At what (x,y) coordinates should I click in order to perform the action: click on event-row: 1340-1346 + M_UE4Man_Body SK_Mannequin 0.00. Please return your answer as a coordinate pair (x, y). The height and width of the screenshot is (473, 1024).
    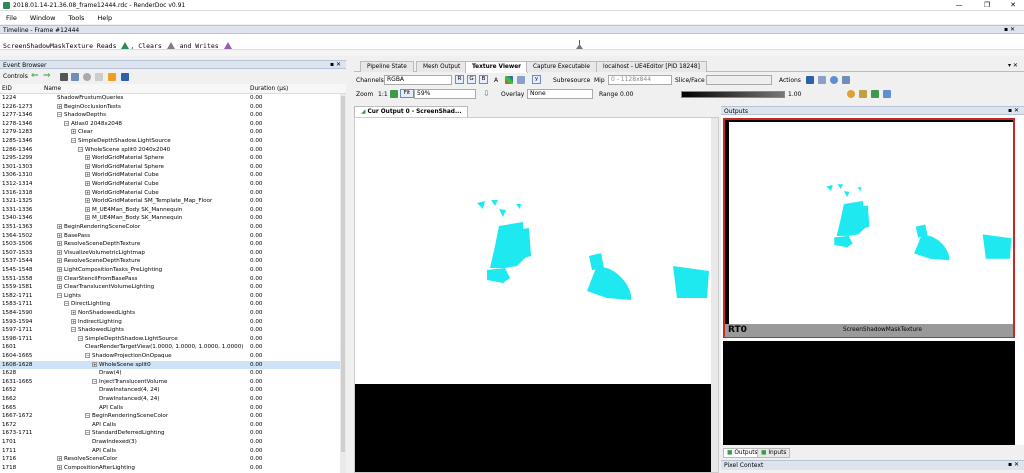
    Looking at the image, I should click on (170, 218).